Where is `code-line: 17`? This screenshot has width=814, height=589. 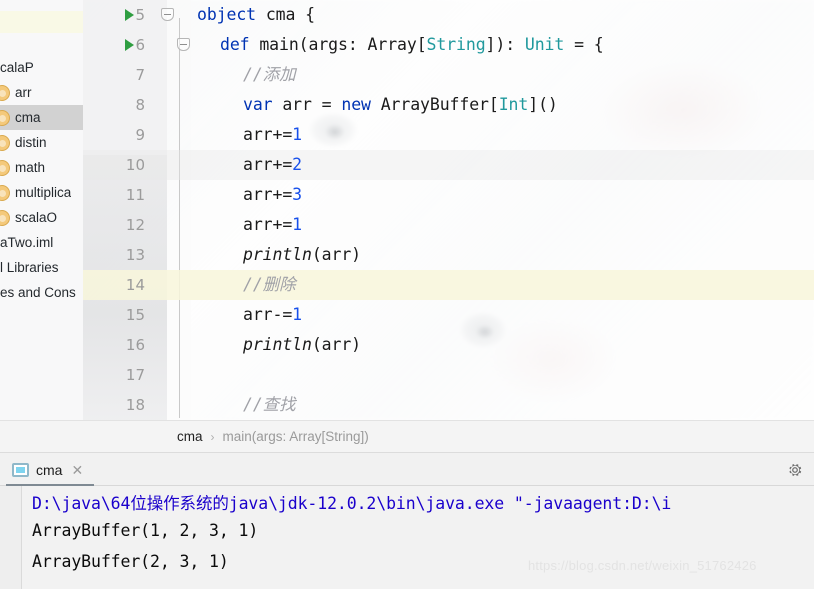
code-line: 17 is located at coordinates (448, 375).